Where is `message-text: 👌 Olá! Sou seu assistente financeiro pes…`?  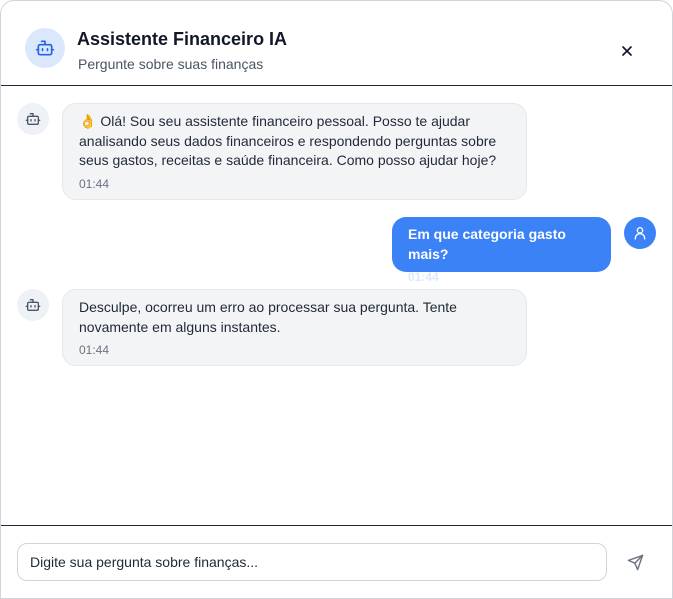 message-text: 👌 Olá! Sou seu assistente financeiro pes… is located at coordinates (288, 140).